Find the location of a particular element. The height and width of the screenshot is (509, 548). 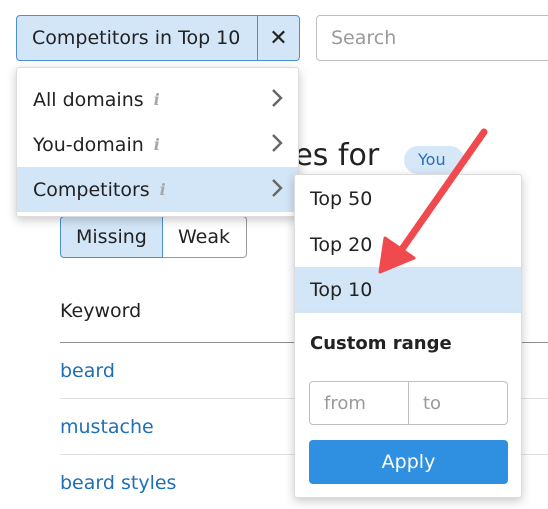

menu-item-label: All domains is located at coordinates (88, 99).